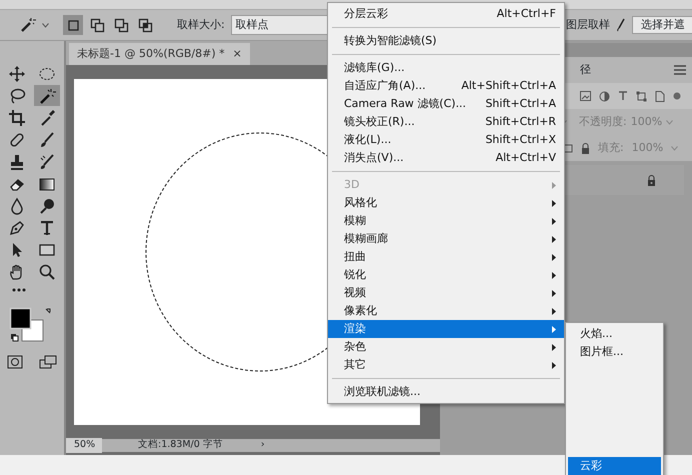 The width and height of the screenshot is (692, 475). I want to click on tab-title: 未标题-1 @ 50%(RGB/8#) *, so click(151, 54).